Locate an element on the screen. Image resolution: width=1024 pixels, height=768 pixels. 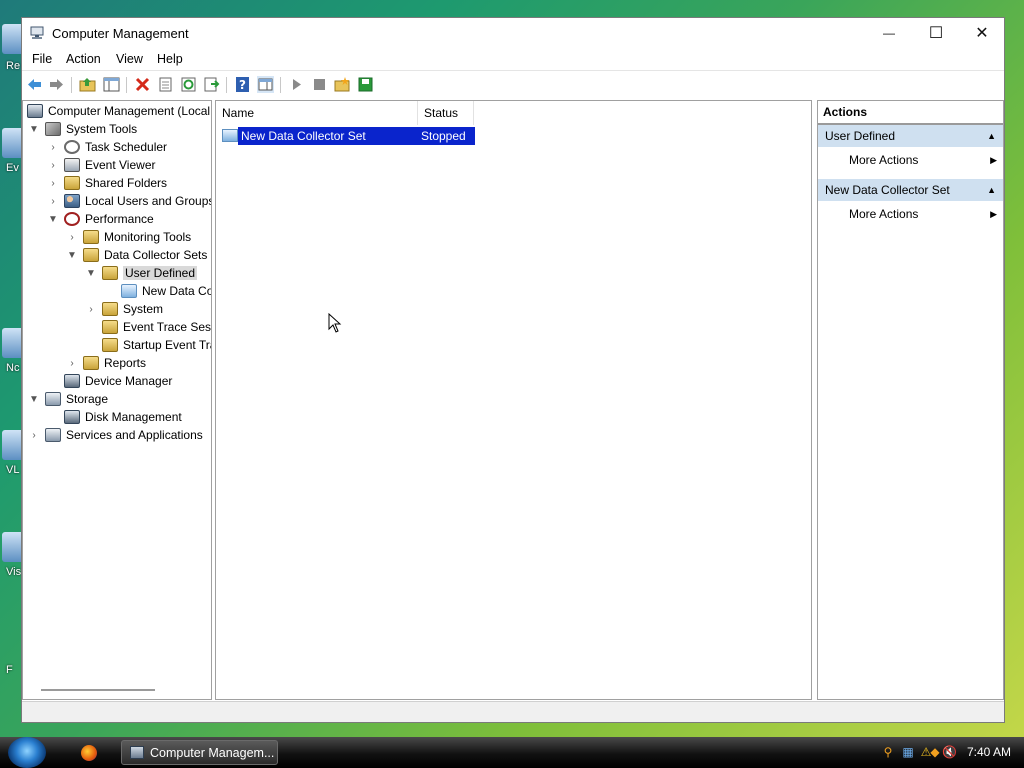
title-bar: Computer Management — ☐ ✕ is located at coordinates (513, 33).